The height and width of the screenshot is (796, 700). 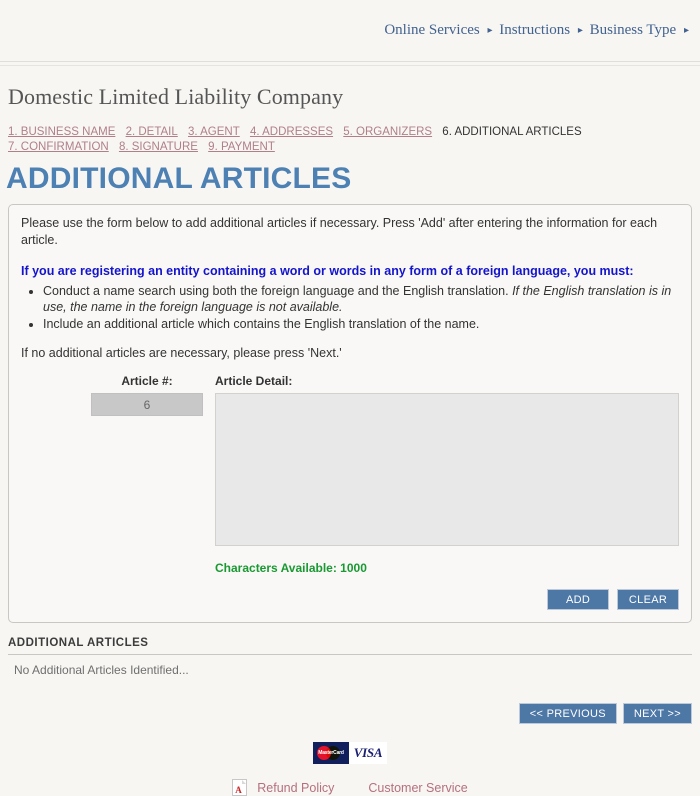 I want to click on step-link-addresses: 4. ADDRESSES, so click(x=291, y=132).